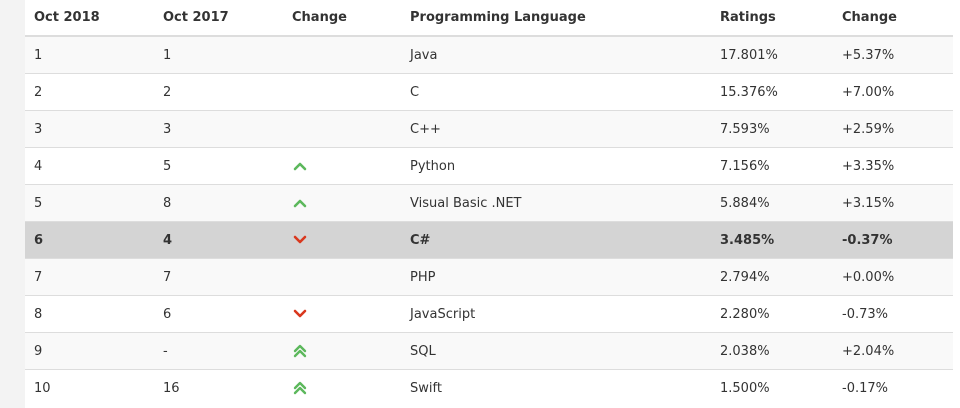 Image resolution: width=960 pixels, height=408 pixels. Describe the element at coordinates (772, 240) in the screenshot. I see `rating-cell: 3.485%` at that location.